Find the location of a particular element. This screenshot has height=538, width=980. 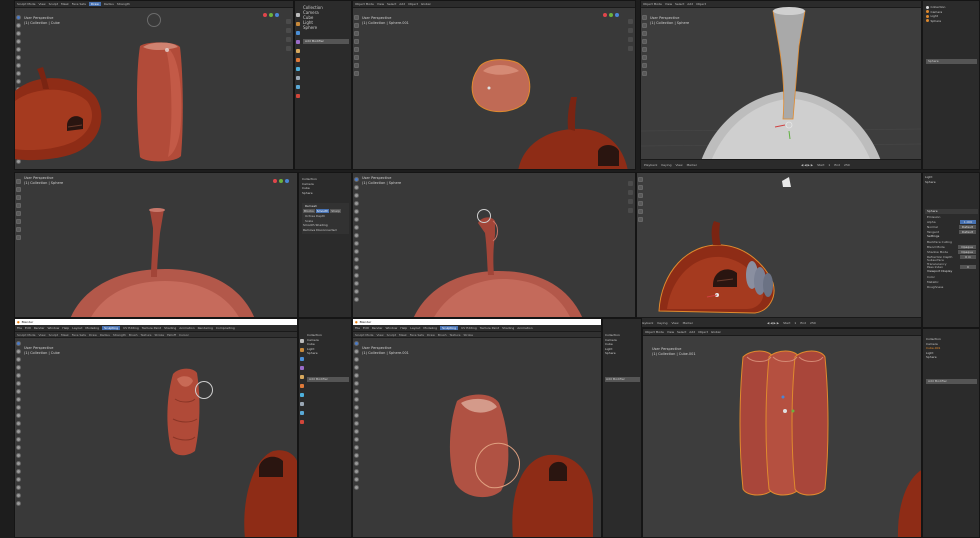

outliner-list-3: Collection Camera Light Sphere is located at coordinates (951, 14).